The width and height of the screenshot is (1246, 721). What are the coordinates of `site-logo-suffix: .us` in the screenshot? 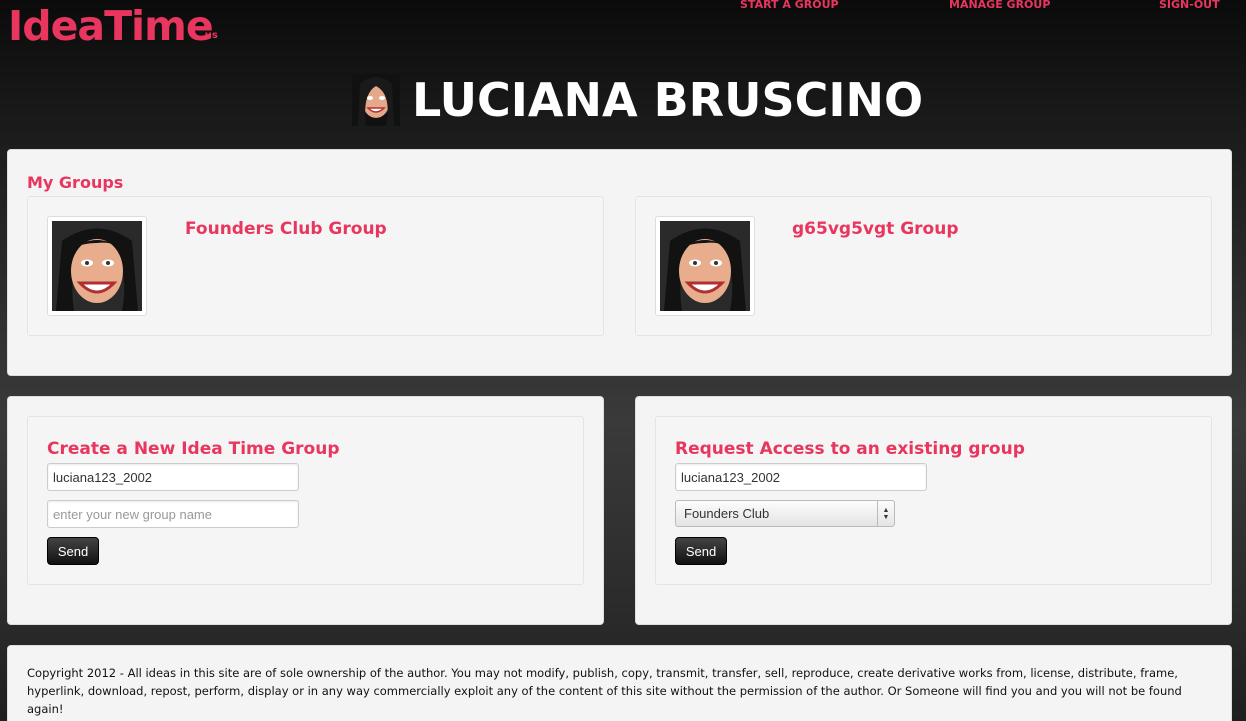 It's located at (209, 35).